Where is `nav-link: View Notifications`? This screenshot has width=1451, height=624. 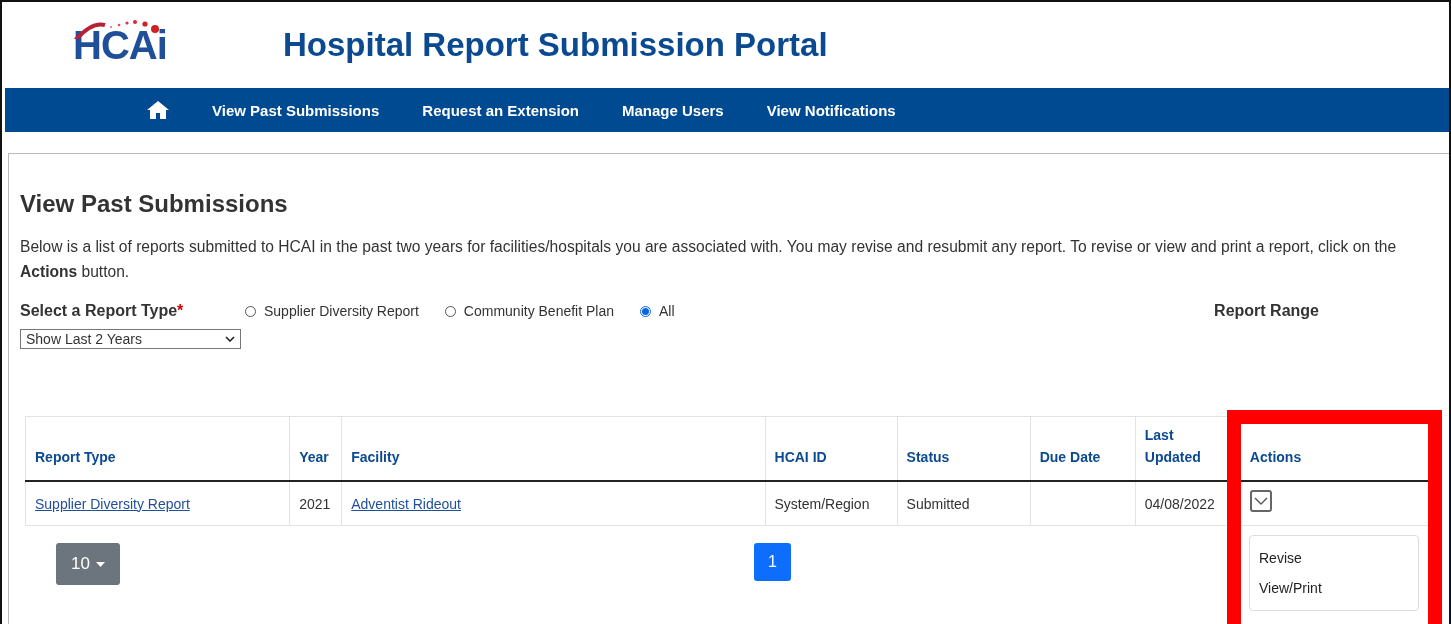
nav-link: View Notifications is located at coordinates (831, 110).